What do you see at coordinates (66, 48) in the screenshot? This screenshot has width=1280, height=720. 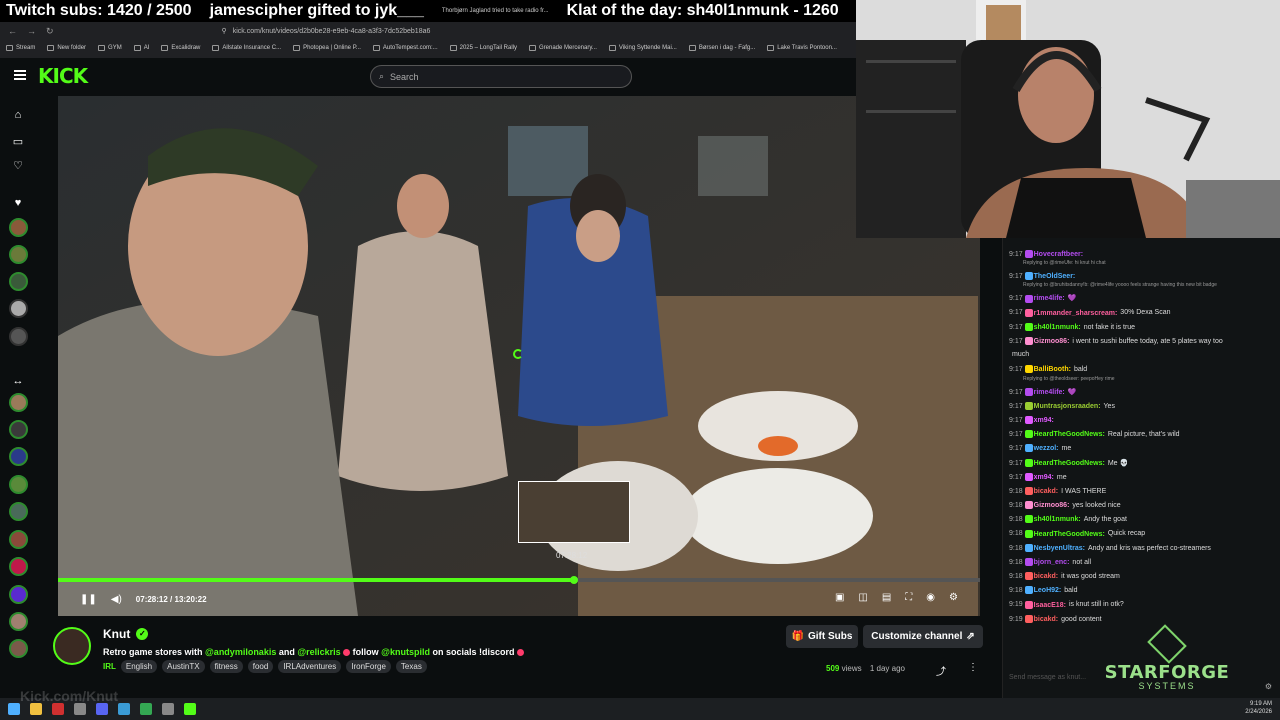 I see `bookmark-item: New folder` at bounding box center [66, 48].